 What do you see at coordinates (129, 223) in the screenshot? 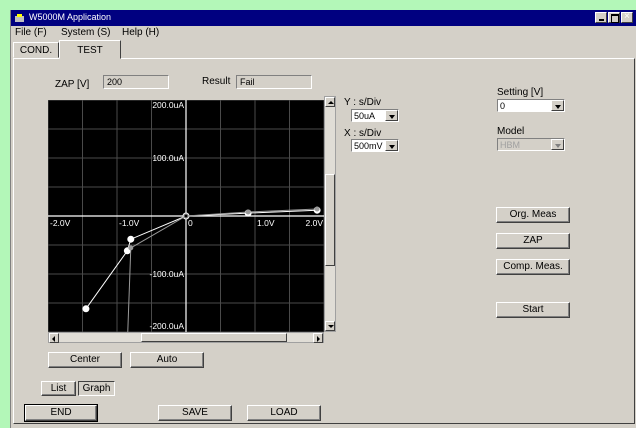
I see `x-tick-label: -1.0V` at bounding box center [129, 223].